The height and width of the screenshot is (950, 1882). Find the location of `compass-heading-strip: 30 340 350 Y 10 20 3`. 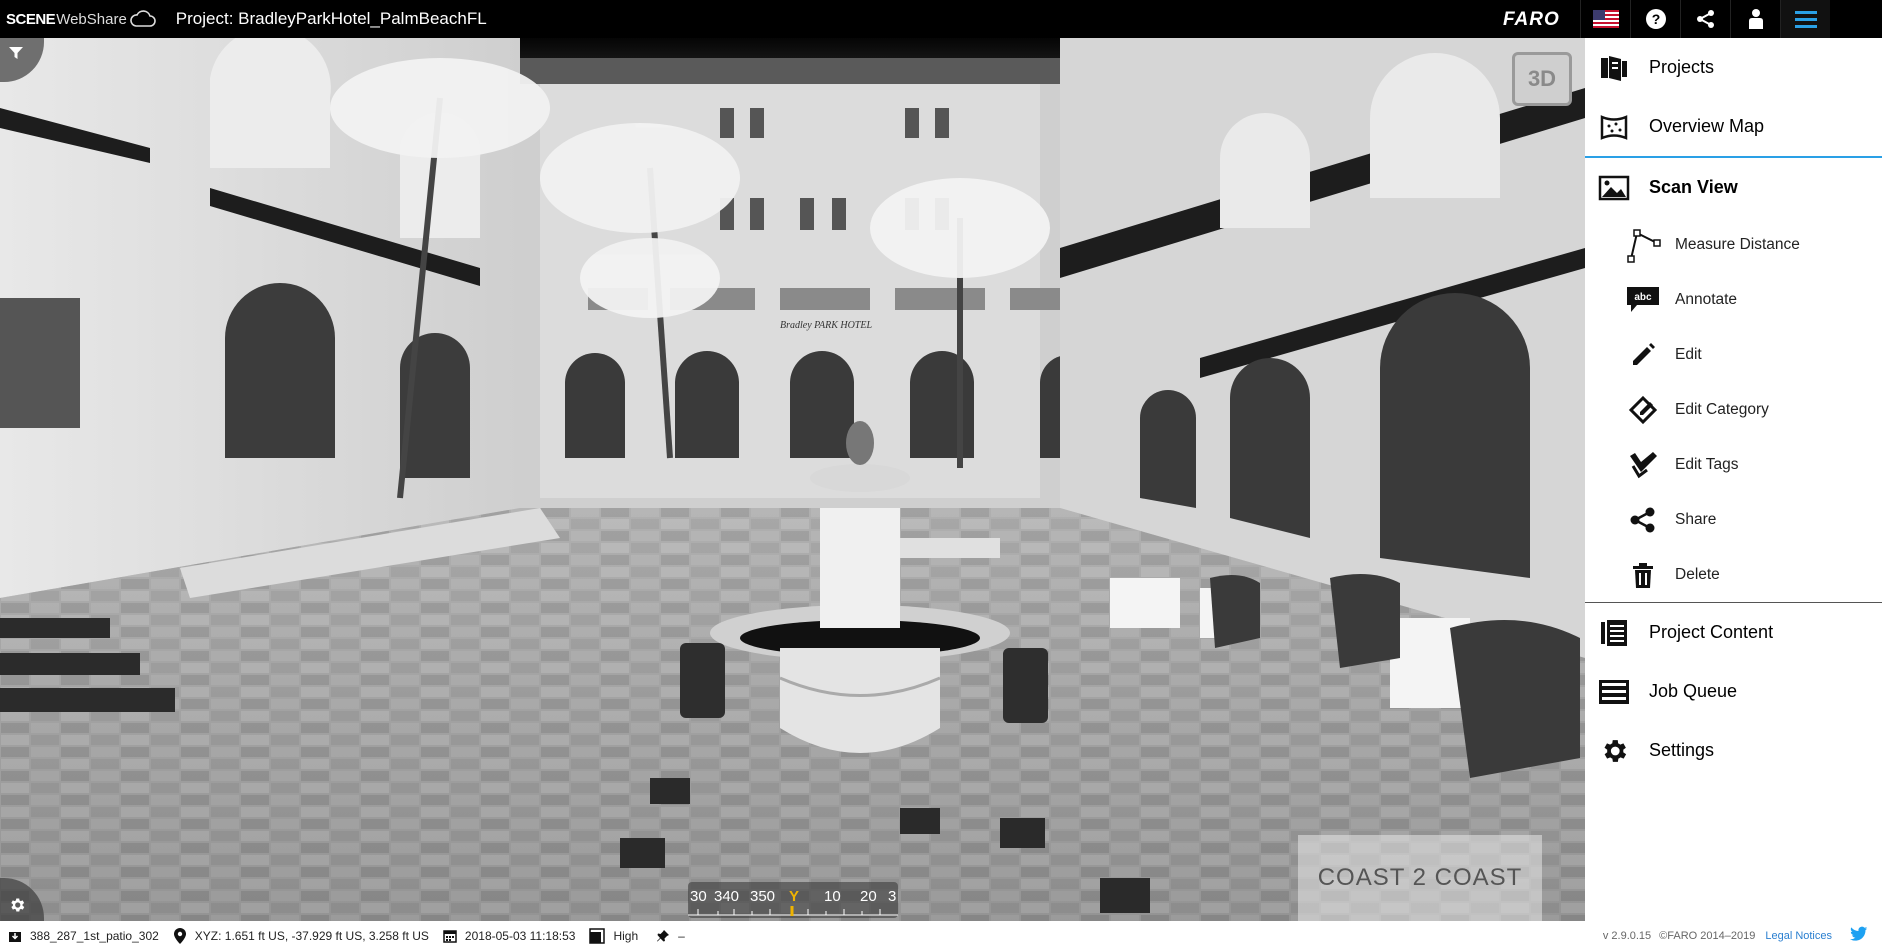

compass-heading-strip: 30 340 350 Y 10 20 3 is located at coordinates (793, 900).